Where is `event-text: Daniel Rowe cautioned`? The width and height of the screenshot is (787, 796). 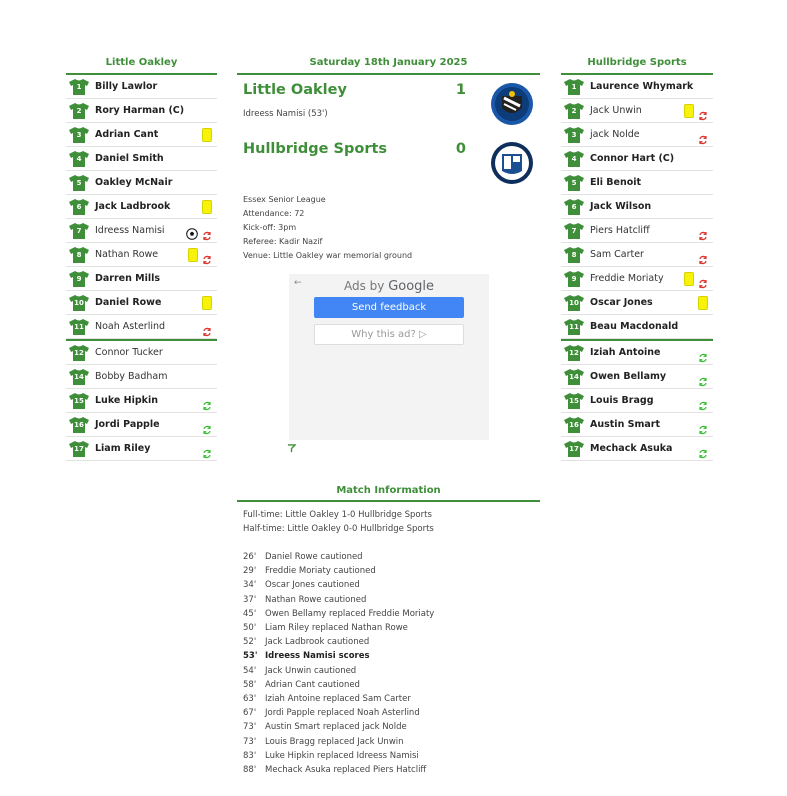 event-text: Daniel Rowe cautioned is located at coordinates (314, 557).